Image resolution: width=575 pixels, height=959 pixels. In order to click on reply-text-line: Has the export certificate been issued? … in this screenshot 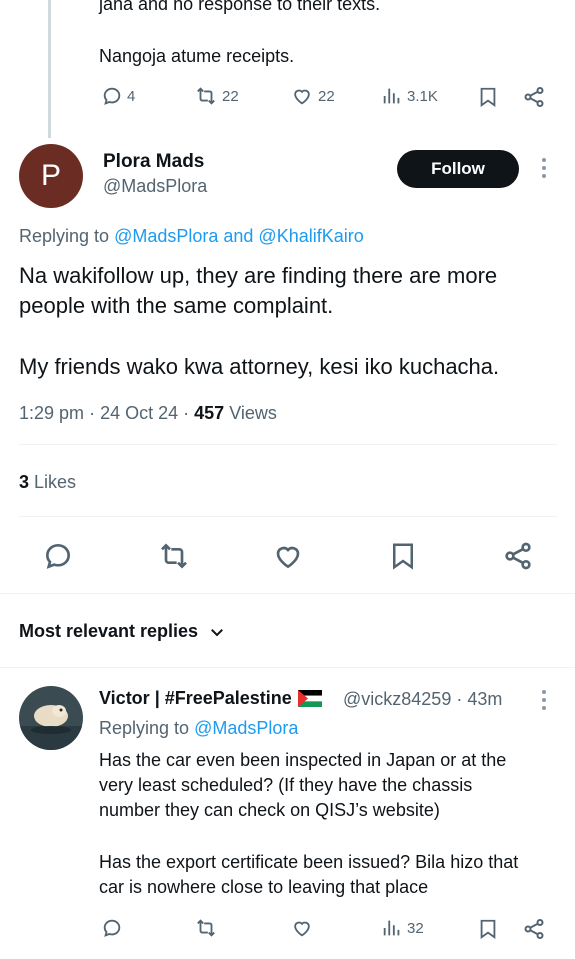, I will do `click(309, 862)`.